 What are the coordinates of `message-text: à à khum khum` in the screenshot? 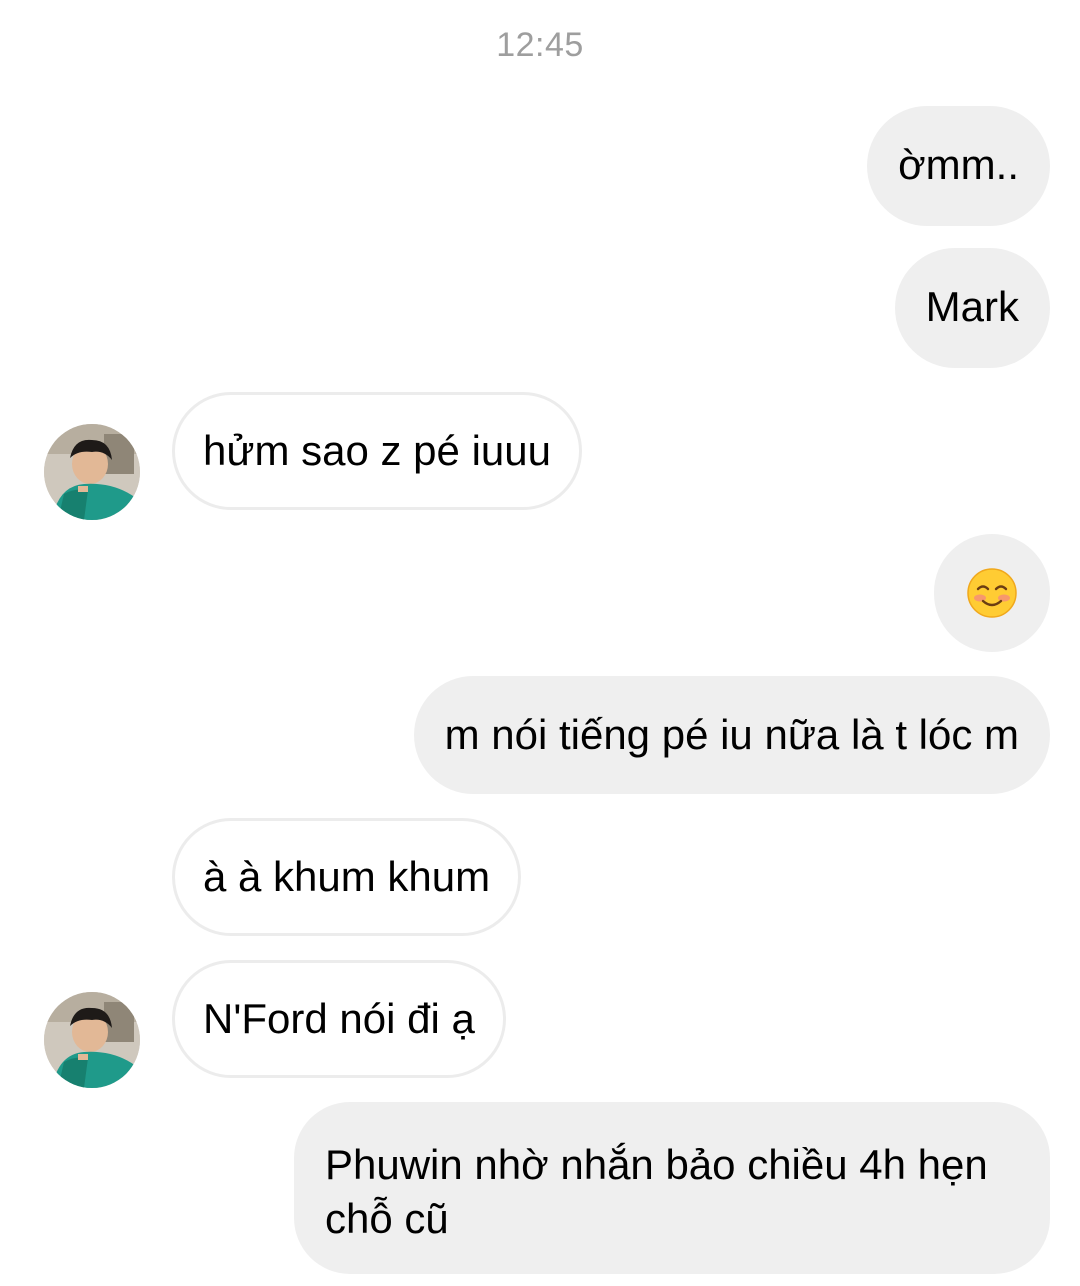 It's located at (347, 876).